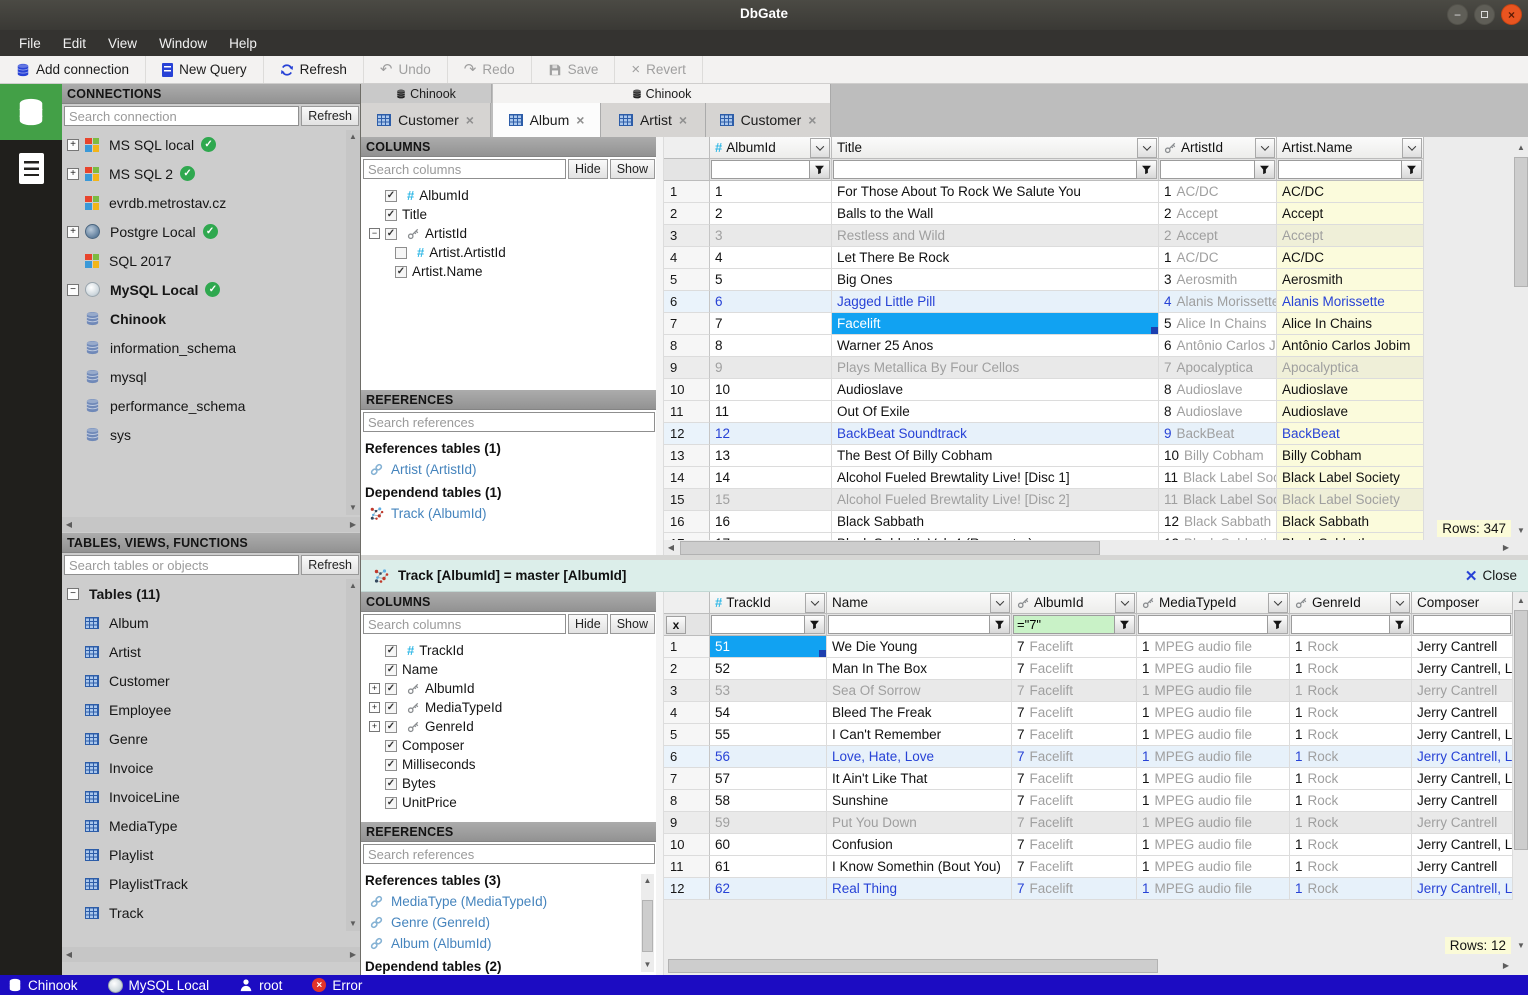  Describe the element at coordinates (1064, 624) in the screenshot. I see `filter-input-albumid` at that location.